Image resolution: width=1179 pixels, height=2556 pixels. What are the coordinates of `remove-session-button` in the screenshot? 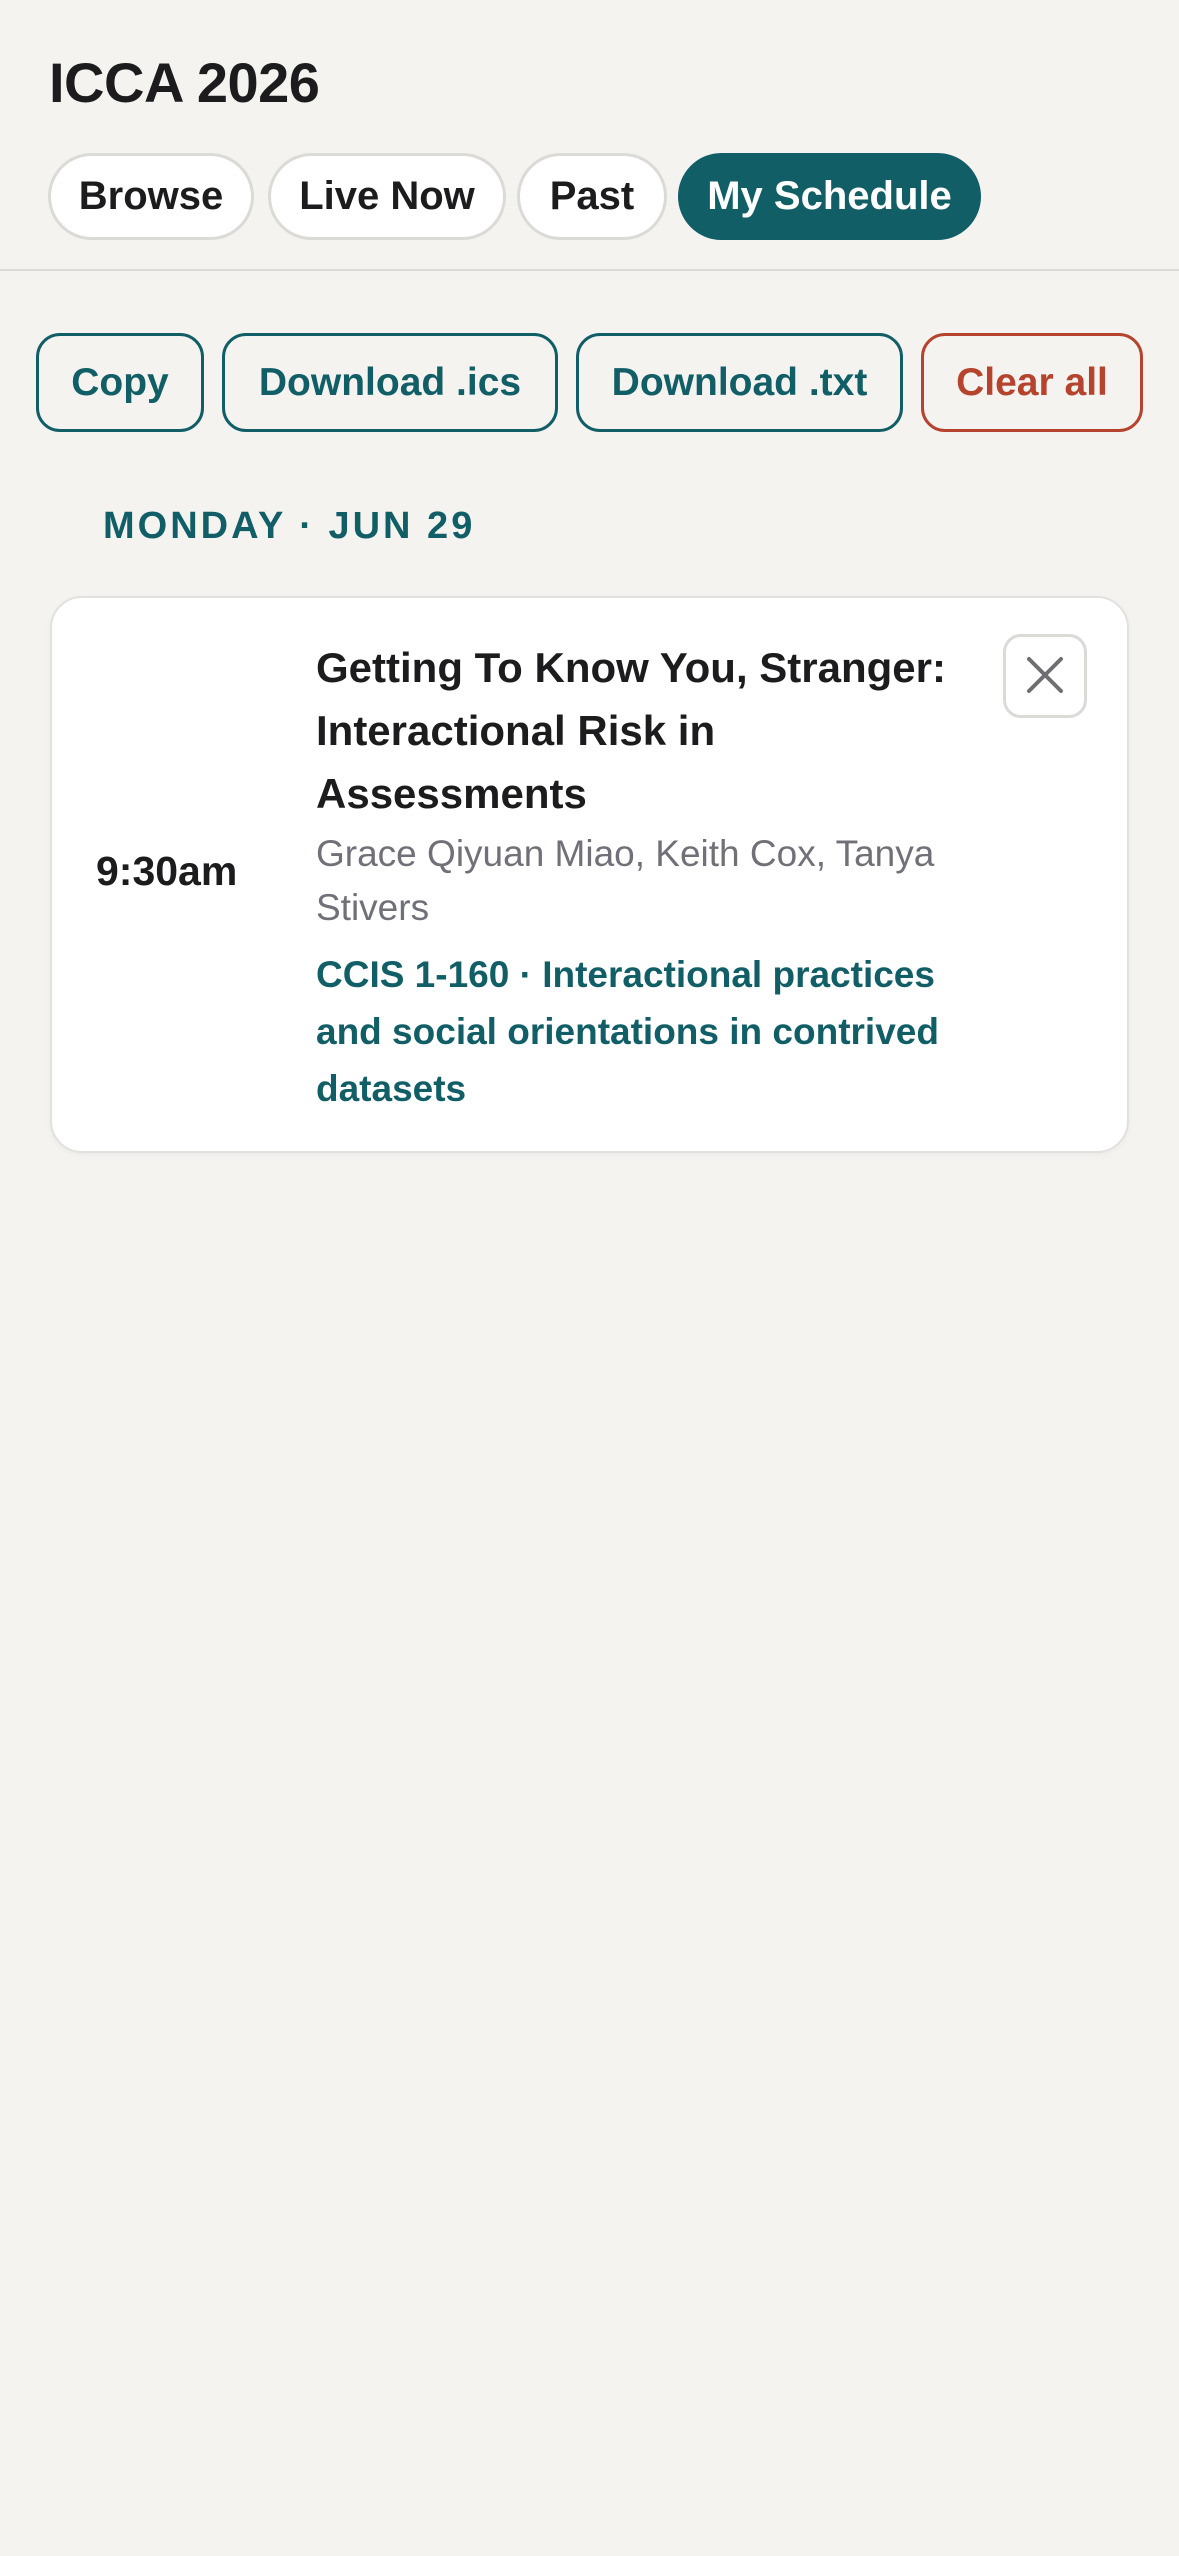 It's located at (1045, 676).